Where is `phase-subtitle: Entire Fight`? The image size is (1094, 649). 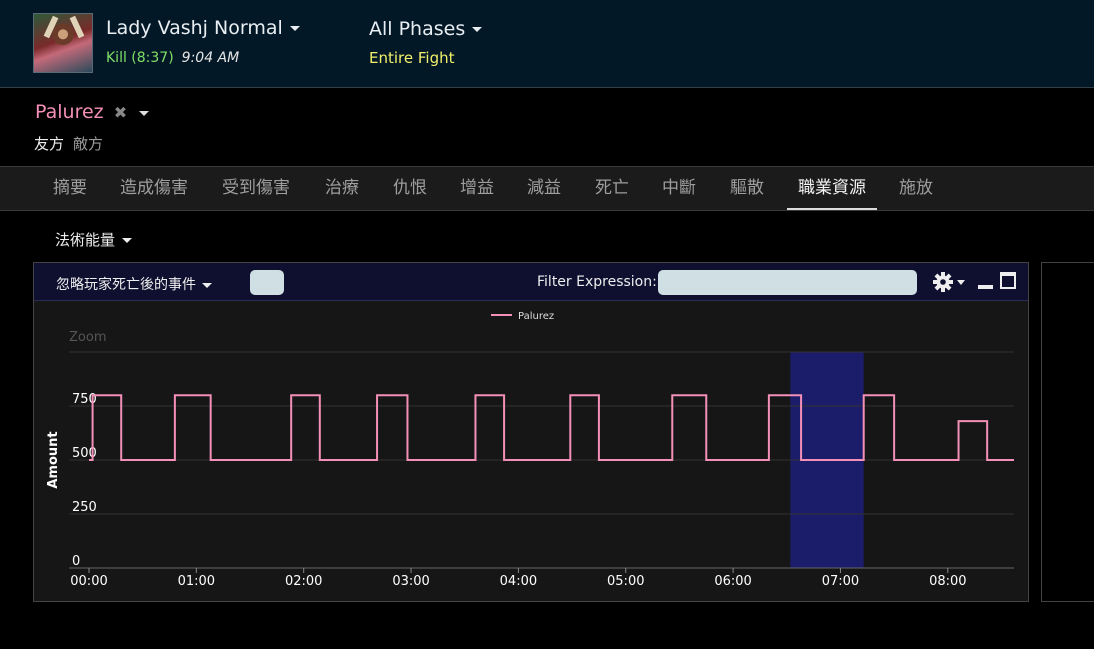
phase-subtitle: Entire Fight is located at coordinates (412, 58).